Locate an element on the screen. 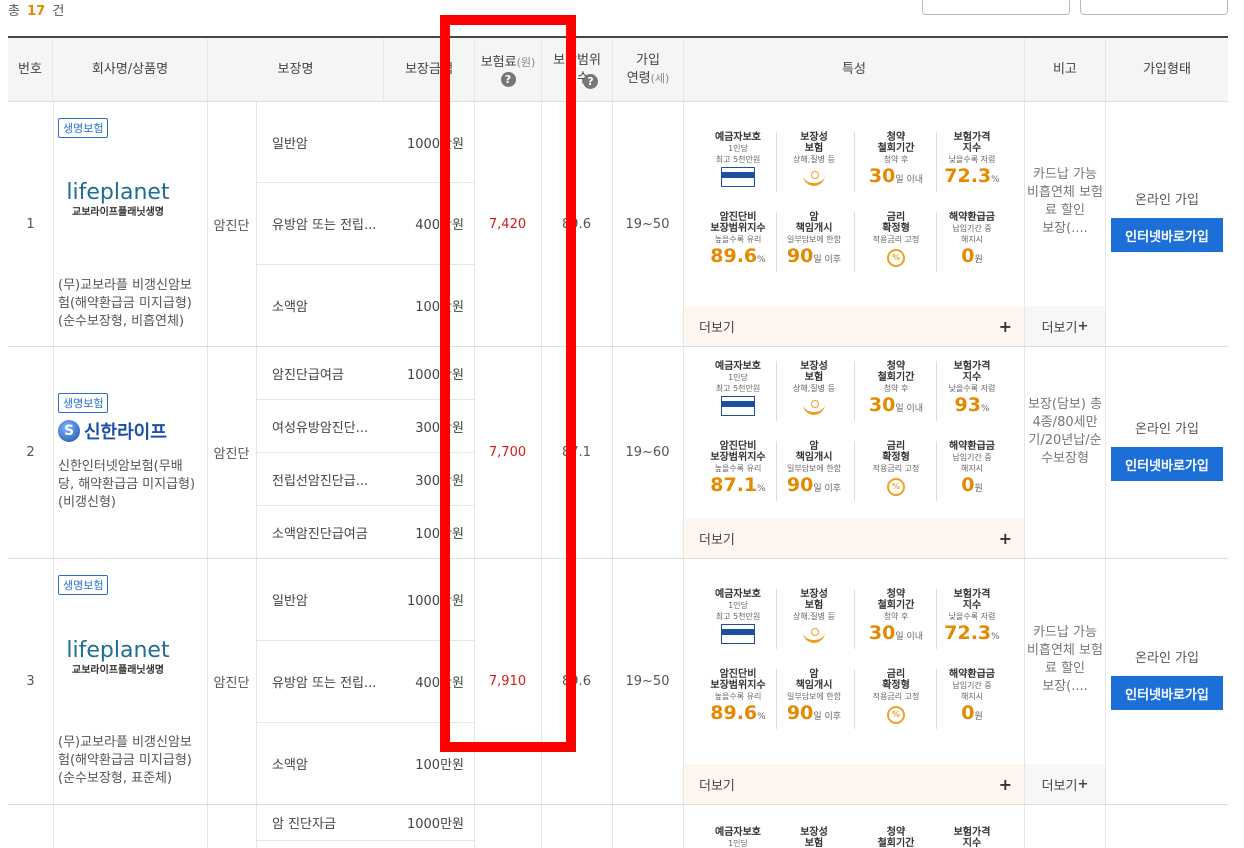 The width and height of the screenshot is (1244, 848). feature-sub: 일부담보에 한함 is located at coordinates (814, 696).